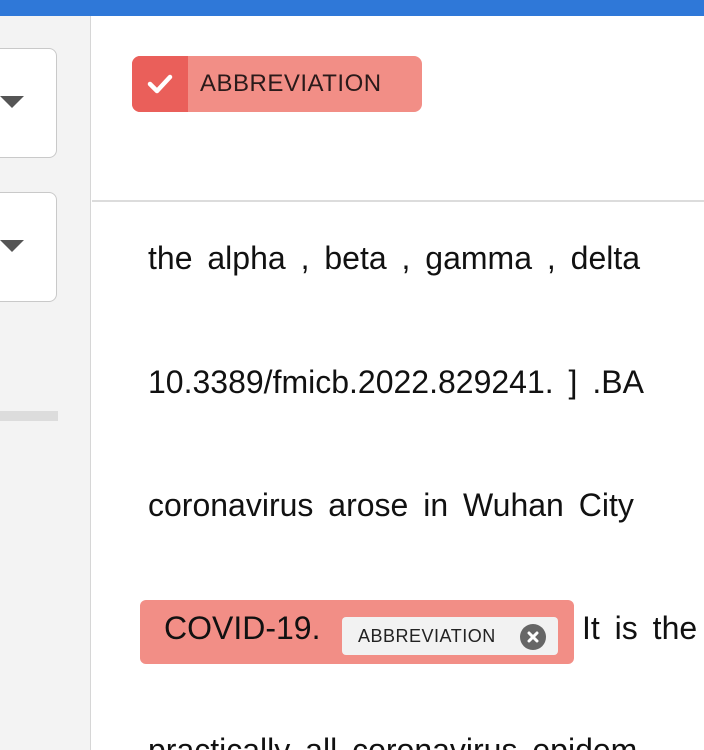  I want to click on text-line-2: 10.3389/fmicb.2022.829241. ] .BA, so click(396, 382).